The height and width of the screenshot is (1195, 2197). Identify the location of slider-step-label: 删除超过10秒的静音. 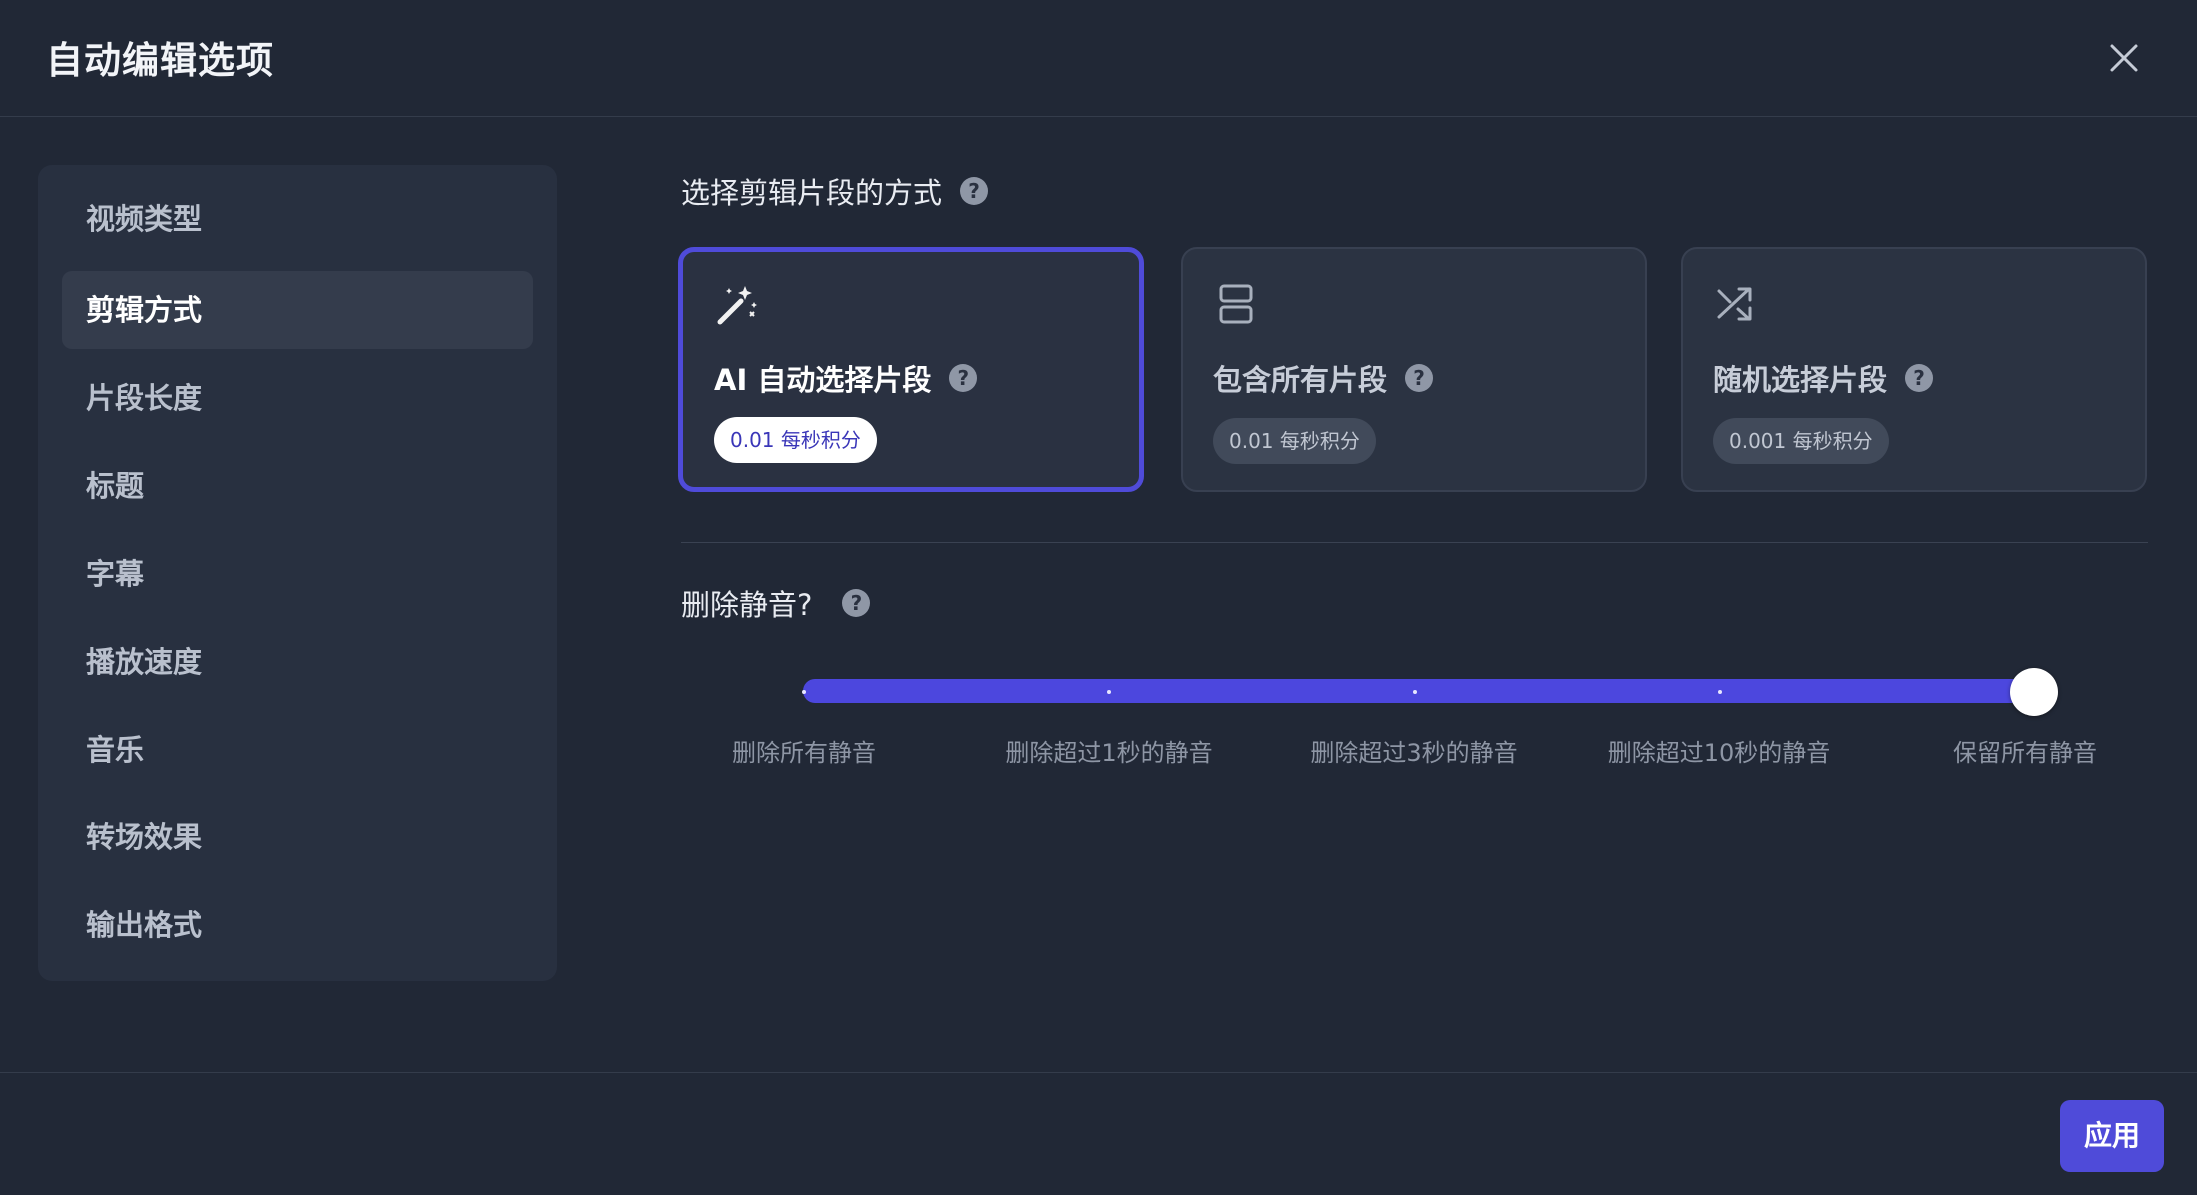
(1719, 750).